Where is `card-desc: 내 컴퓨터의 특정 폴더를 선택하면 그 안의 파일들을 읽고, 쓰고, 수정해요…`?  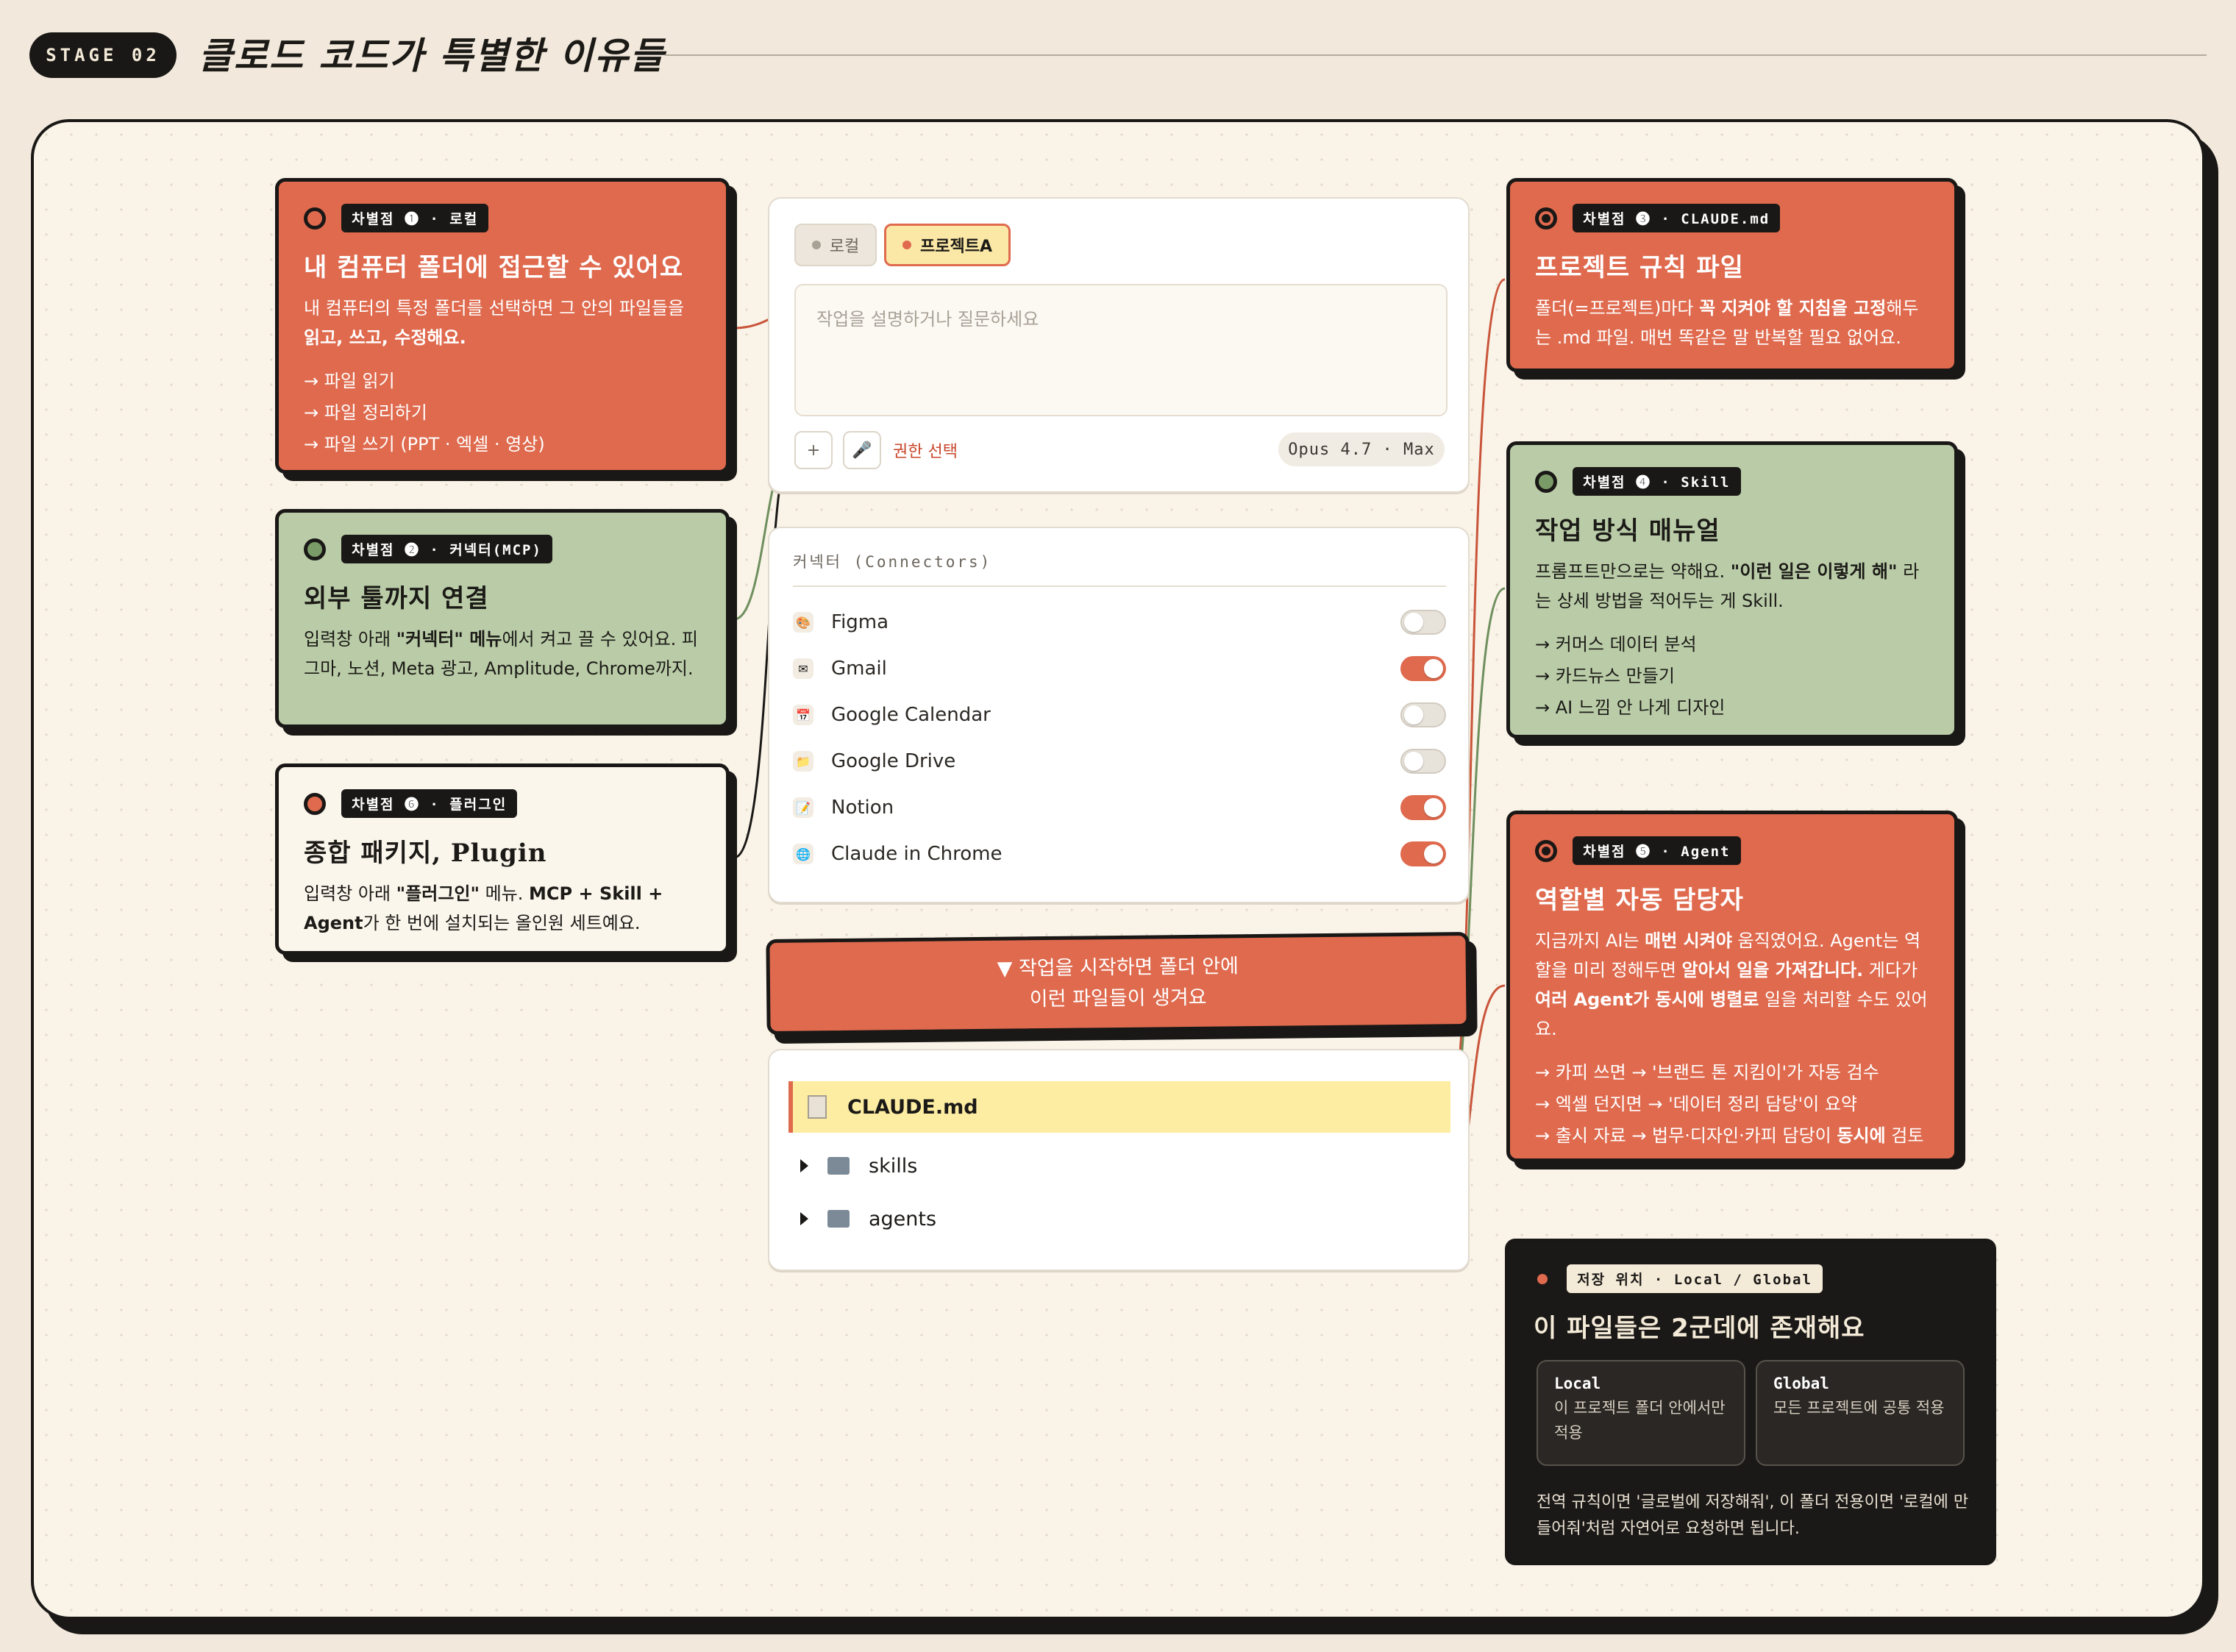
card-desc: 내 컴퓨터의 특정 폴더를 선택하면 그 안의 파일들을 읽고, 쓰고, 수정해요… is located at coordinates (494, 323).